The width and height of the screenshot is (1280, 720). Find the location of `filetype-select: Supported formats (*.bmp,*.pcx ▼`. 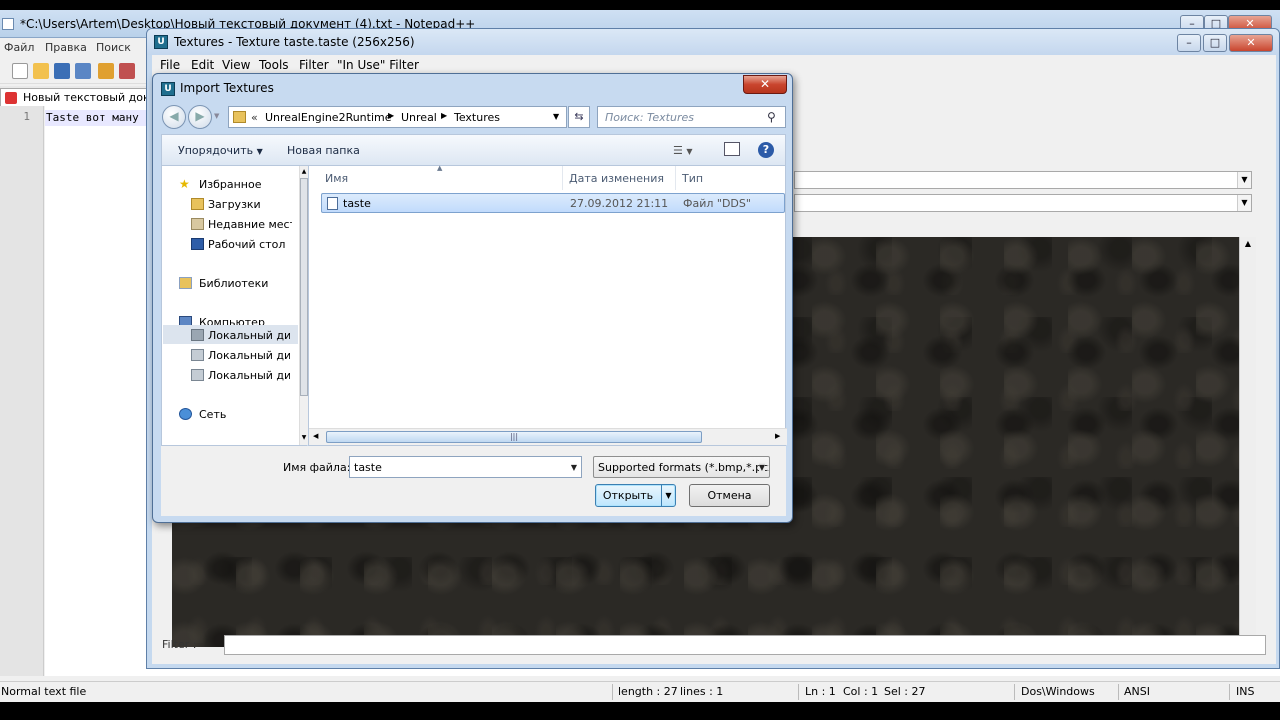

filetype-select: Supported formats (*.bmp,*.pcx ▼ is located at coordinates (681, 467).